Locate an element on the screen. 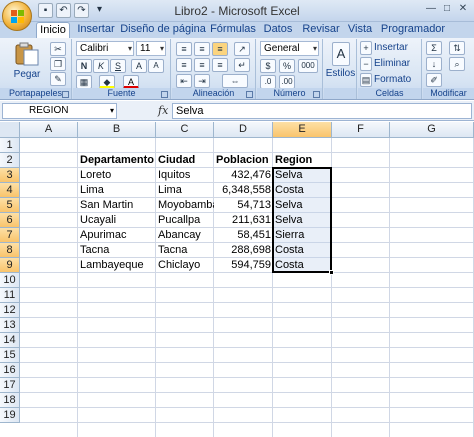  decrease-decimal-icon: .00 is located at coordinates (287, 82).